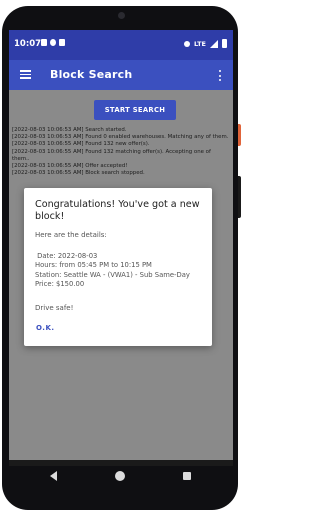 Image resolution: width=320 pixels, height=512 pixels. Describe the element at coordinates (60, 284) in the screenshot. I see `detail-price: Price: $150.00` at that location.